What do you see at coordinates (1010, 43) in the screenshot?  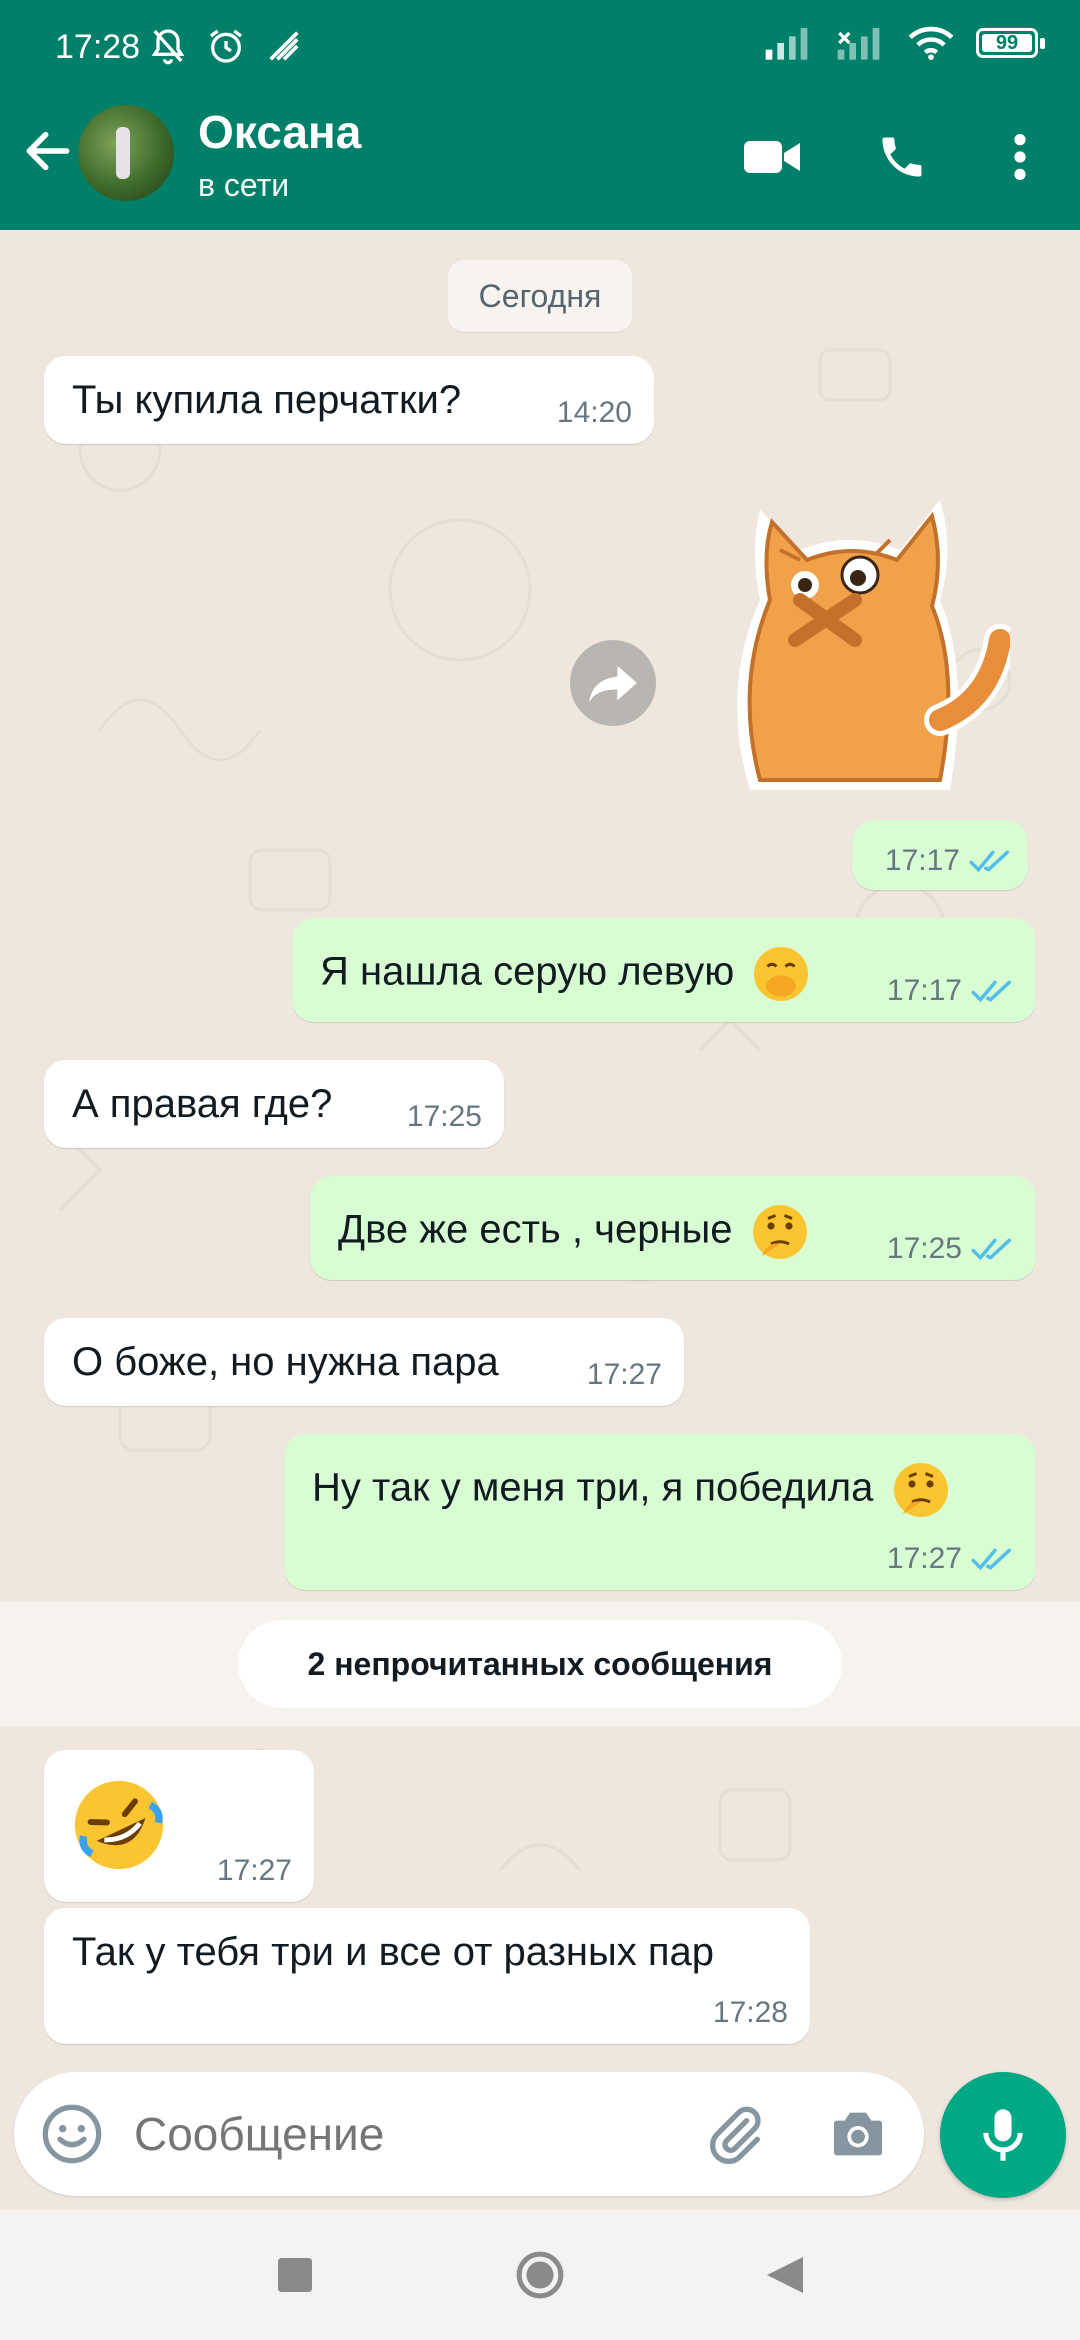 I see `battery-icon: 99` at bounding box center [1010, 43].